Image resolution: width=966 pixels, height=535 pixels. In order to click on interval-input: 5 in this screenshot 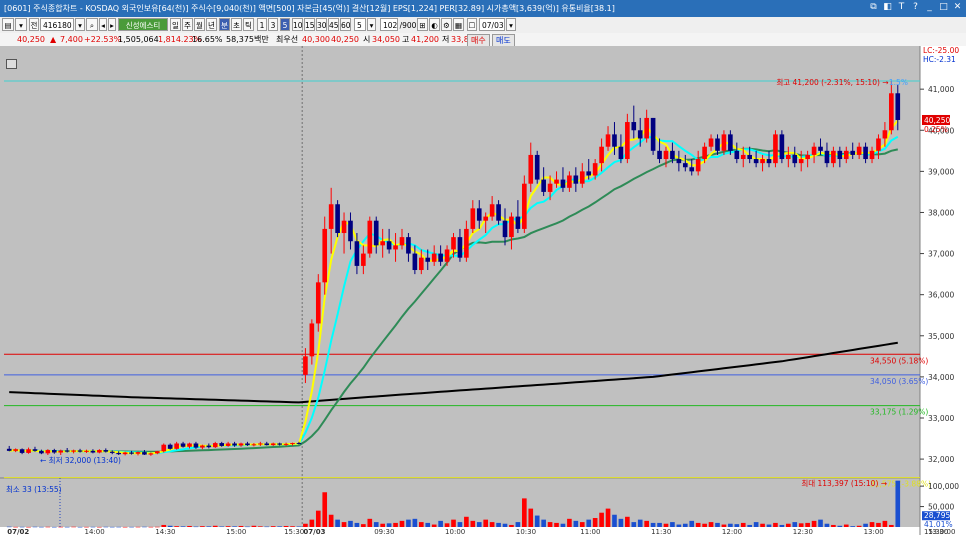, I will do `click(360, 24)`.